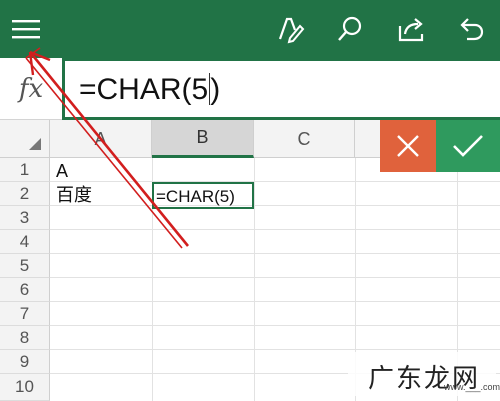 The height and width of the screenshot is (401, 500). Describe the element at coordinates (25, 314) in the screenshot. I see `row-header-7: 7` at that location.